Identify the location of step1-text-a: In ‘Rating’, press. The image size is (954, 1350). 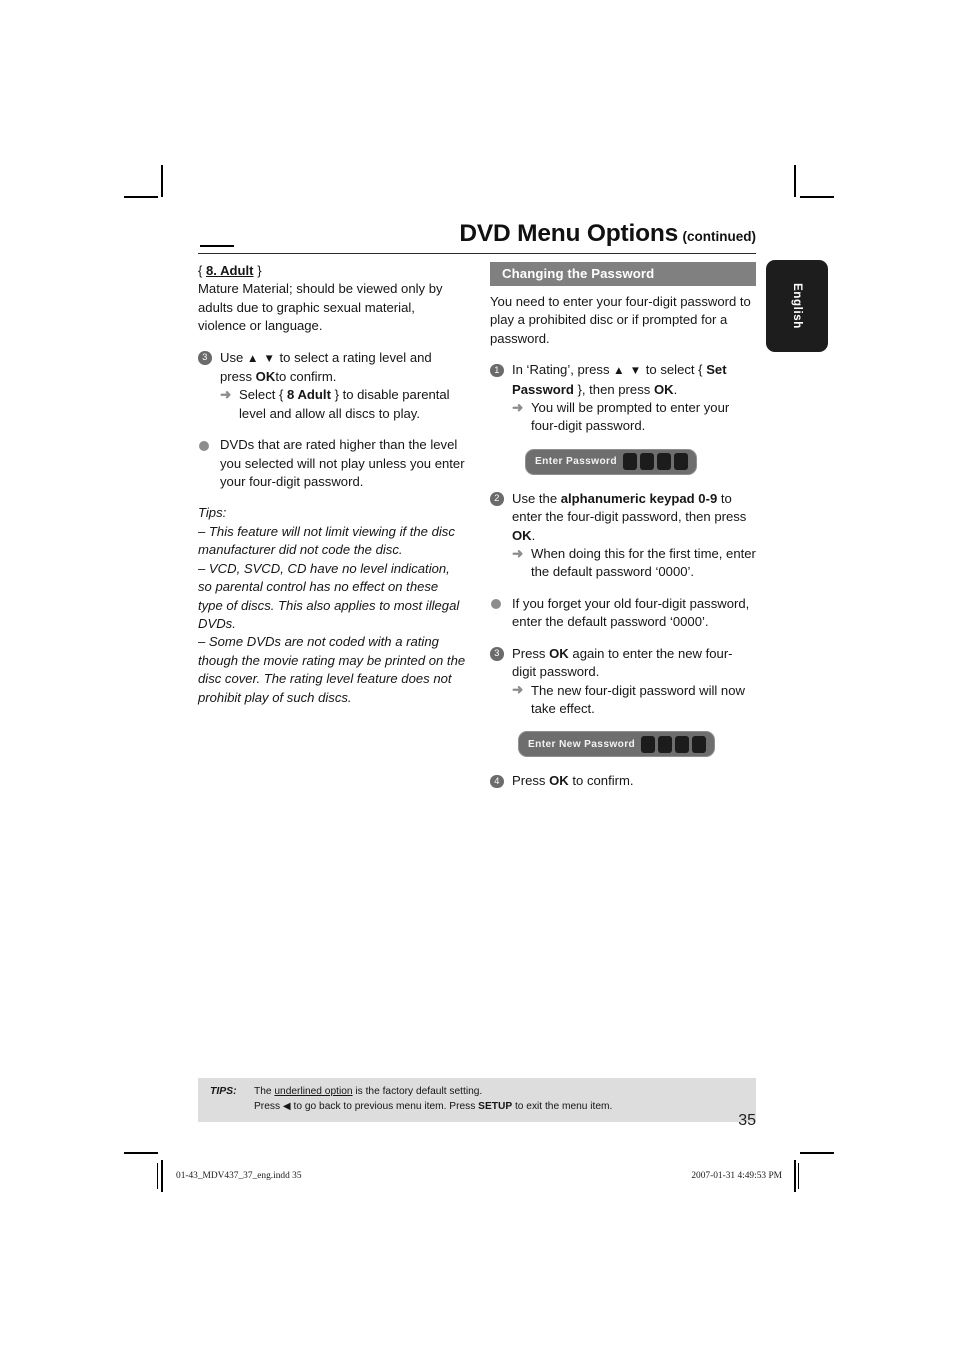
(561, 370).